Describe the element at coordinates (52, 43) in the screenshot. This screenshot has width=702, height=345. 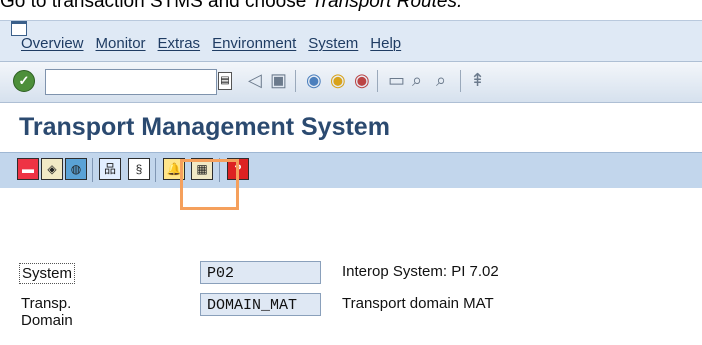
I see `menu-overview: Overview` at that location.